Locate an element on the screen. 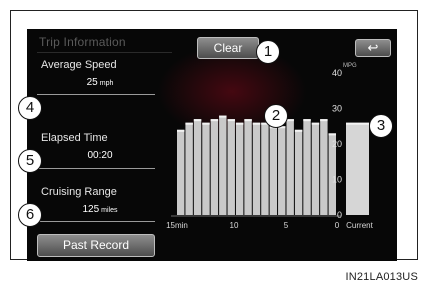 The height and width of the screenshot is (290, 422). current-bar-cap is located at coordinates (357, 123).